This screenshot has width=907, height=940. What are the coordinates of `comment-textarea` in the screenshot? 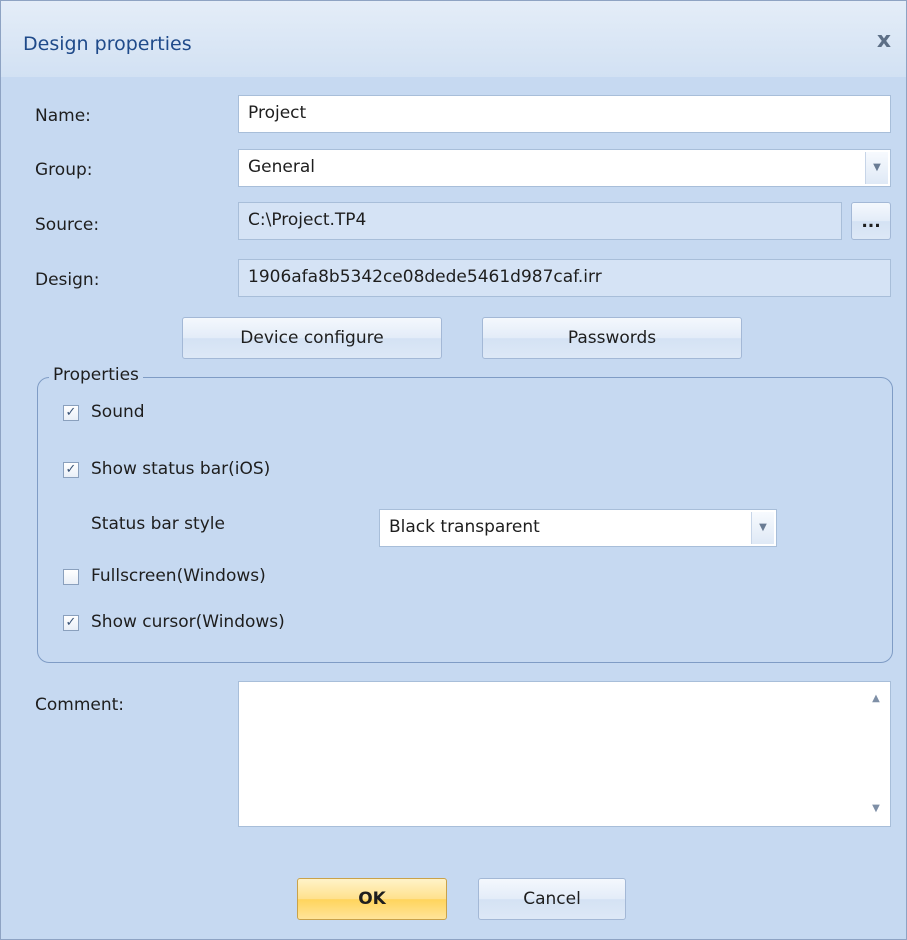 It's located at (564, 754).